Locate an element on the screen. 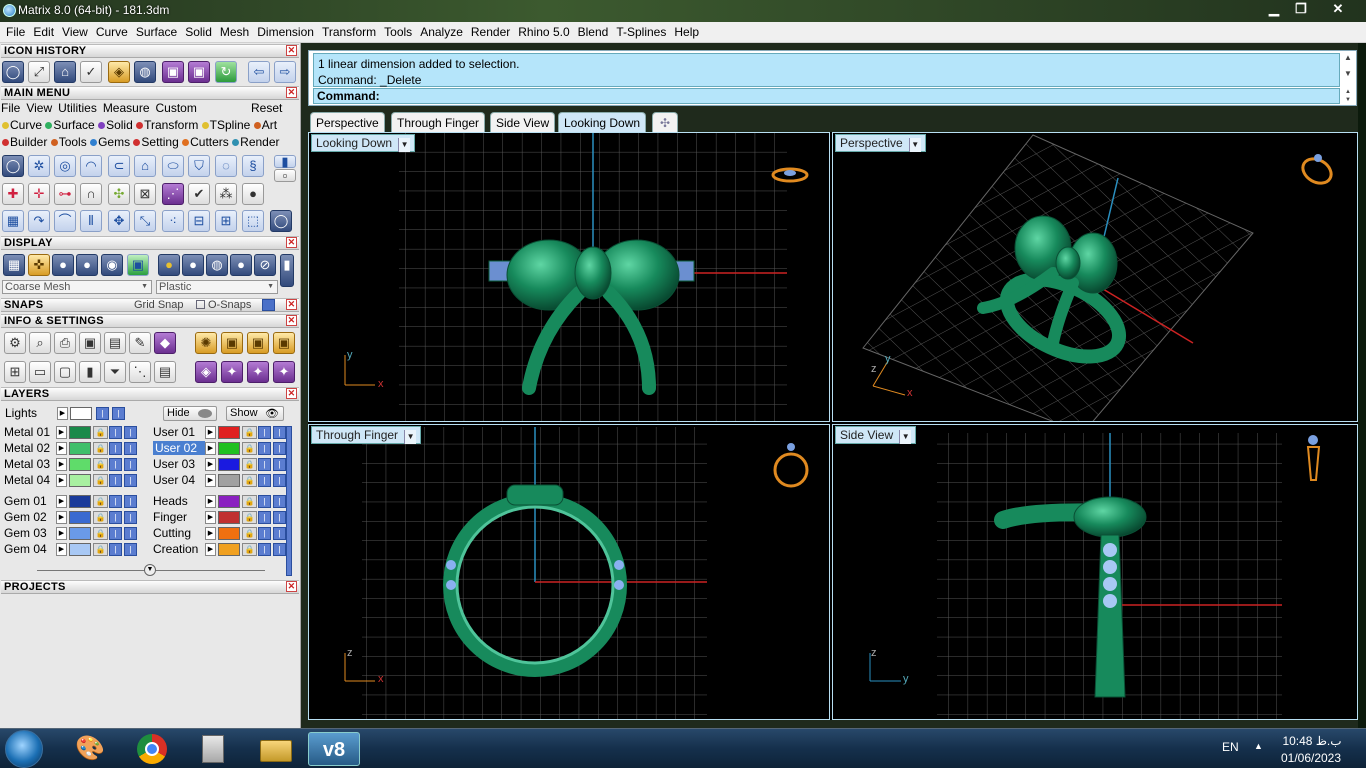 The height and width of the screenshot is (768, 1366). menu-tsplines: T-Splines is located at coordinates (641, 30).